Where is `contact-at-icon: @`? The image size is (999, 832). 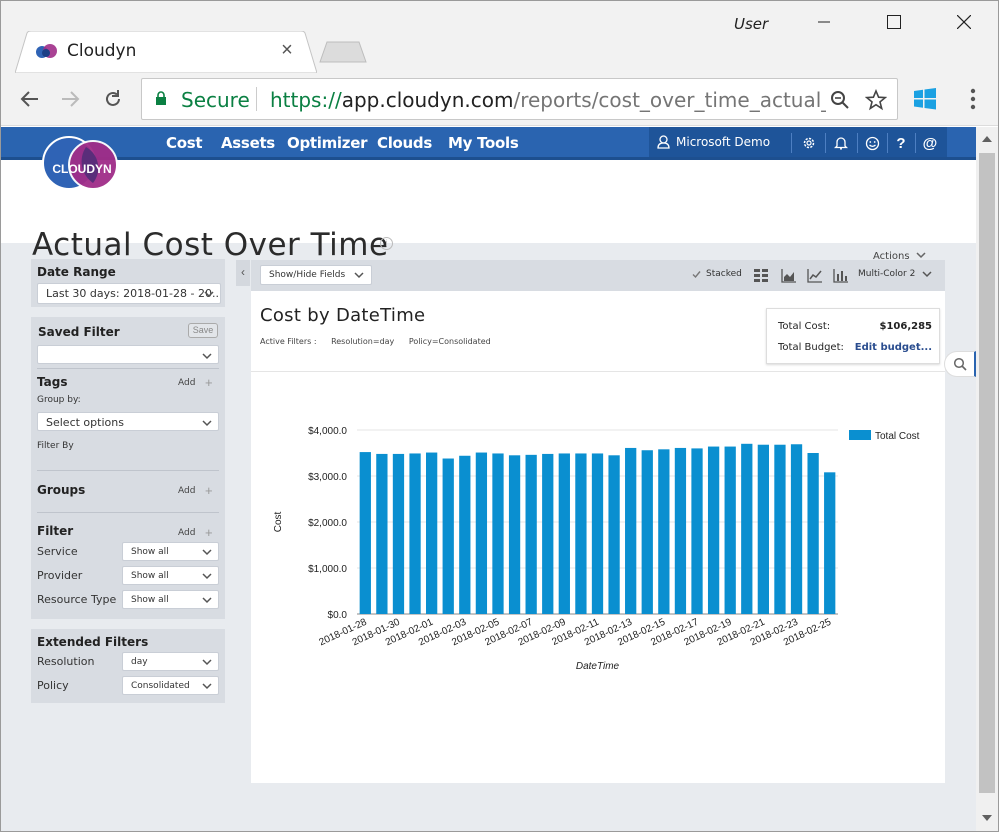 contact-at-icon: @ is located at coordinates (930, 143).